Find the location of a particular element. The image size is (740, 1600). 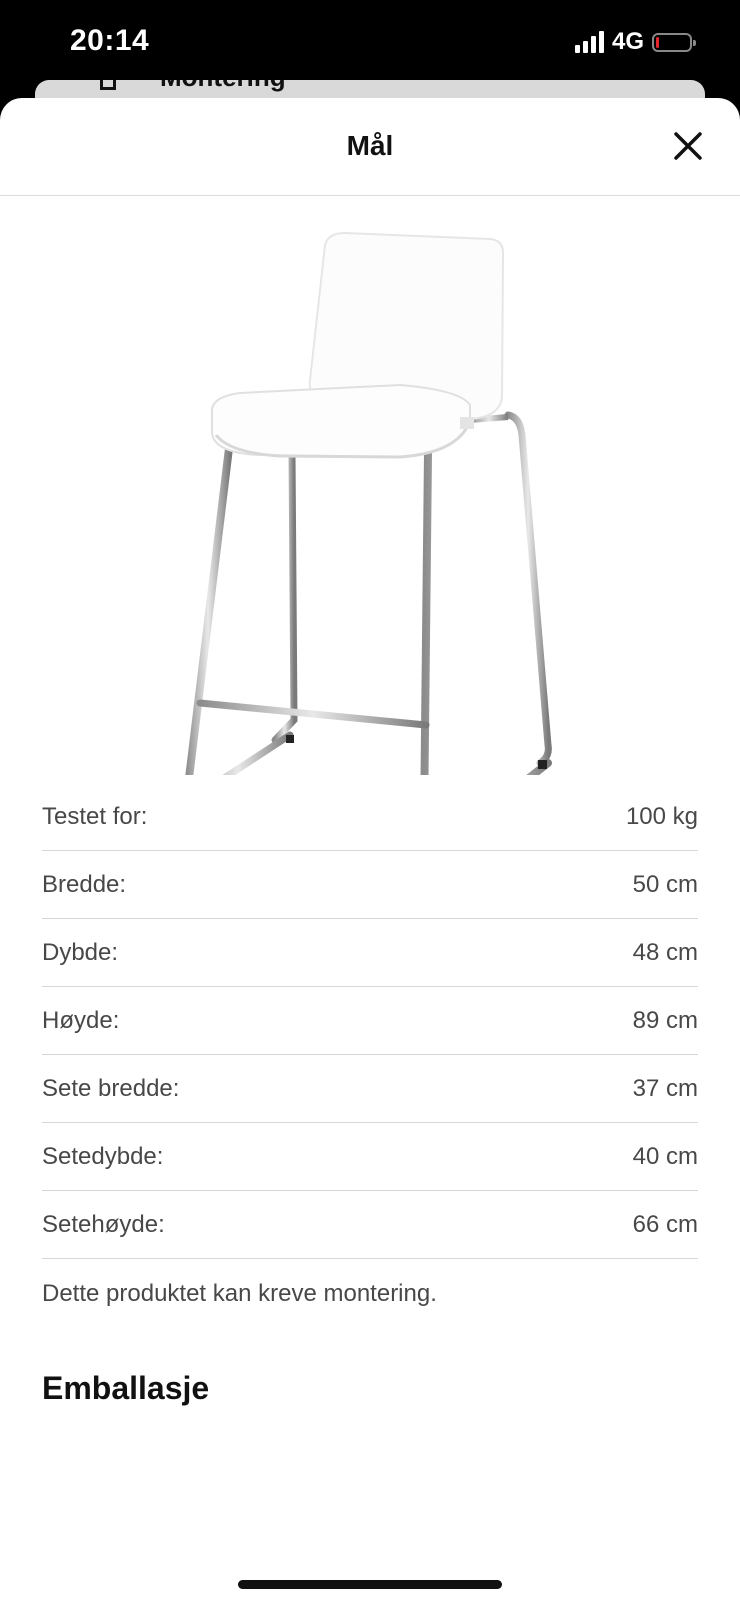

dimension-row: Høyde: 89 cm is located at coordinates (370, 1021).